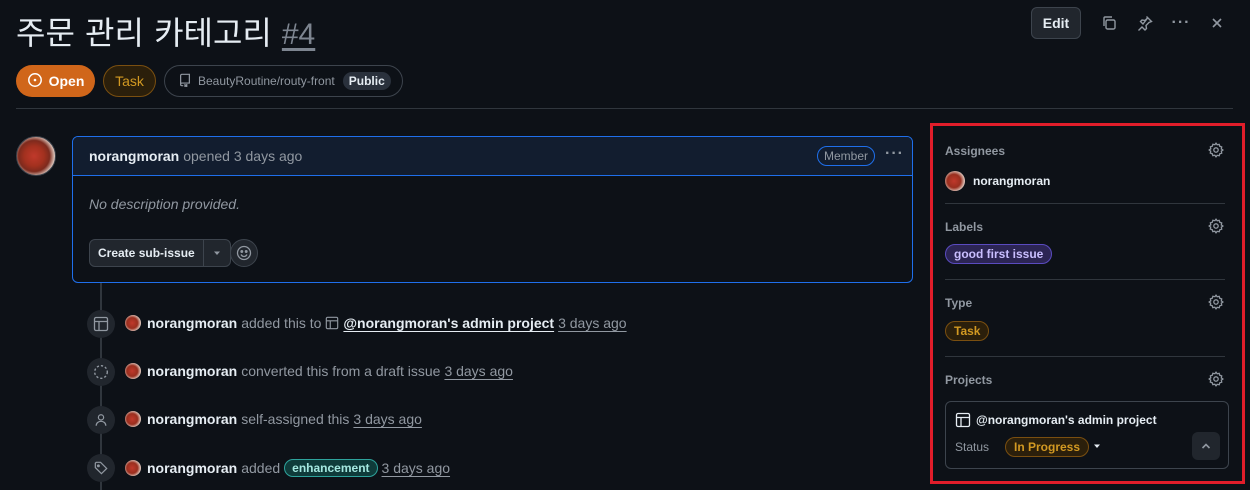 The width and height of the screenshot is (1250, 490). Describe the element at coordinates (101, 372) in the screenshot. I see `draft-issue-icon` at that location.